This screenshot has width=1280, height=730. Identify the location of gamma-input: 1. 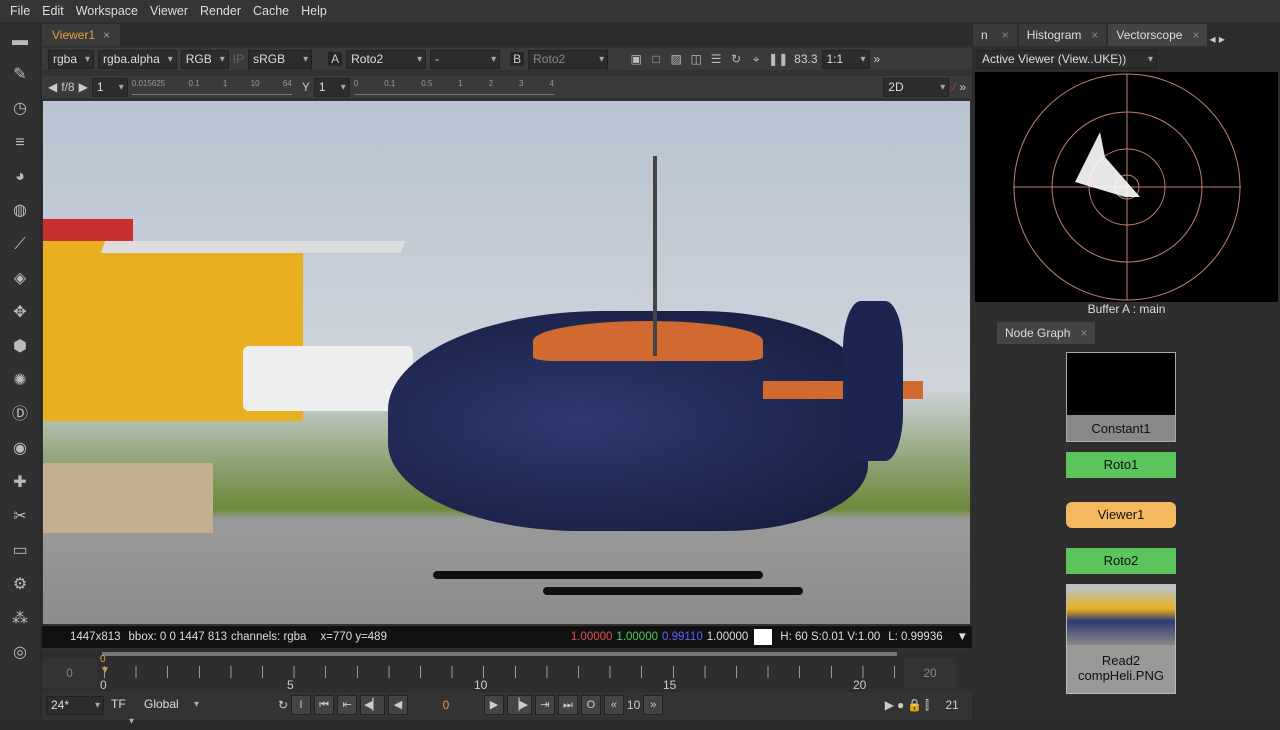
(331, 87).